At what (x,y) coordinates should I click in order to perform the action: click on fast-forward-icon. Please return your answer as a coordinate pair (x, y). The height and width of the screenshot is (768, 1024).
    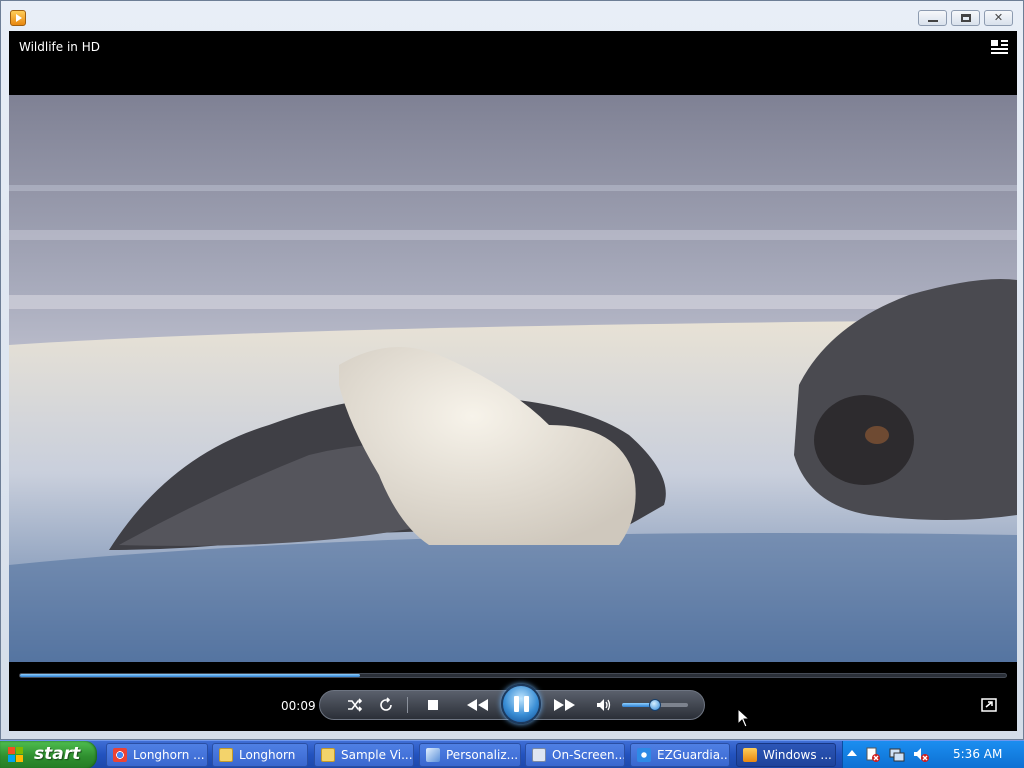
    Looking at the image, I should click on (564, 705).